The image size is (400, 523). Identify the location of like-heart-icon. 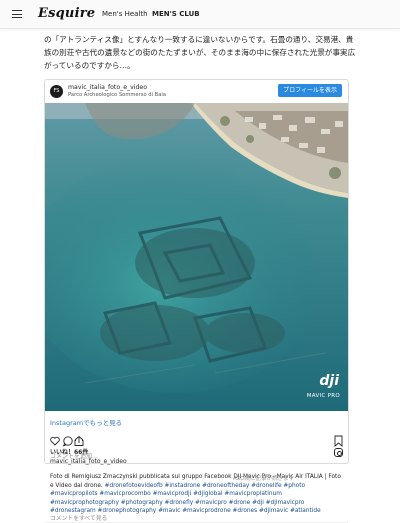
(55, 441).